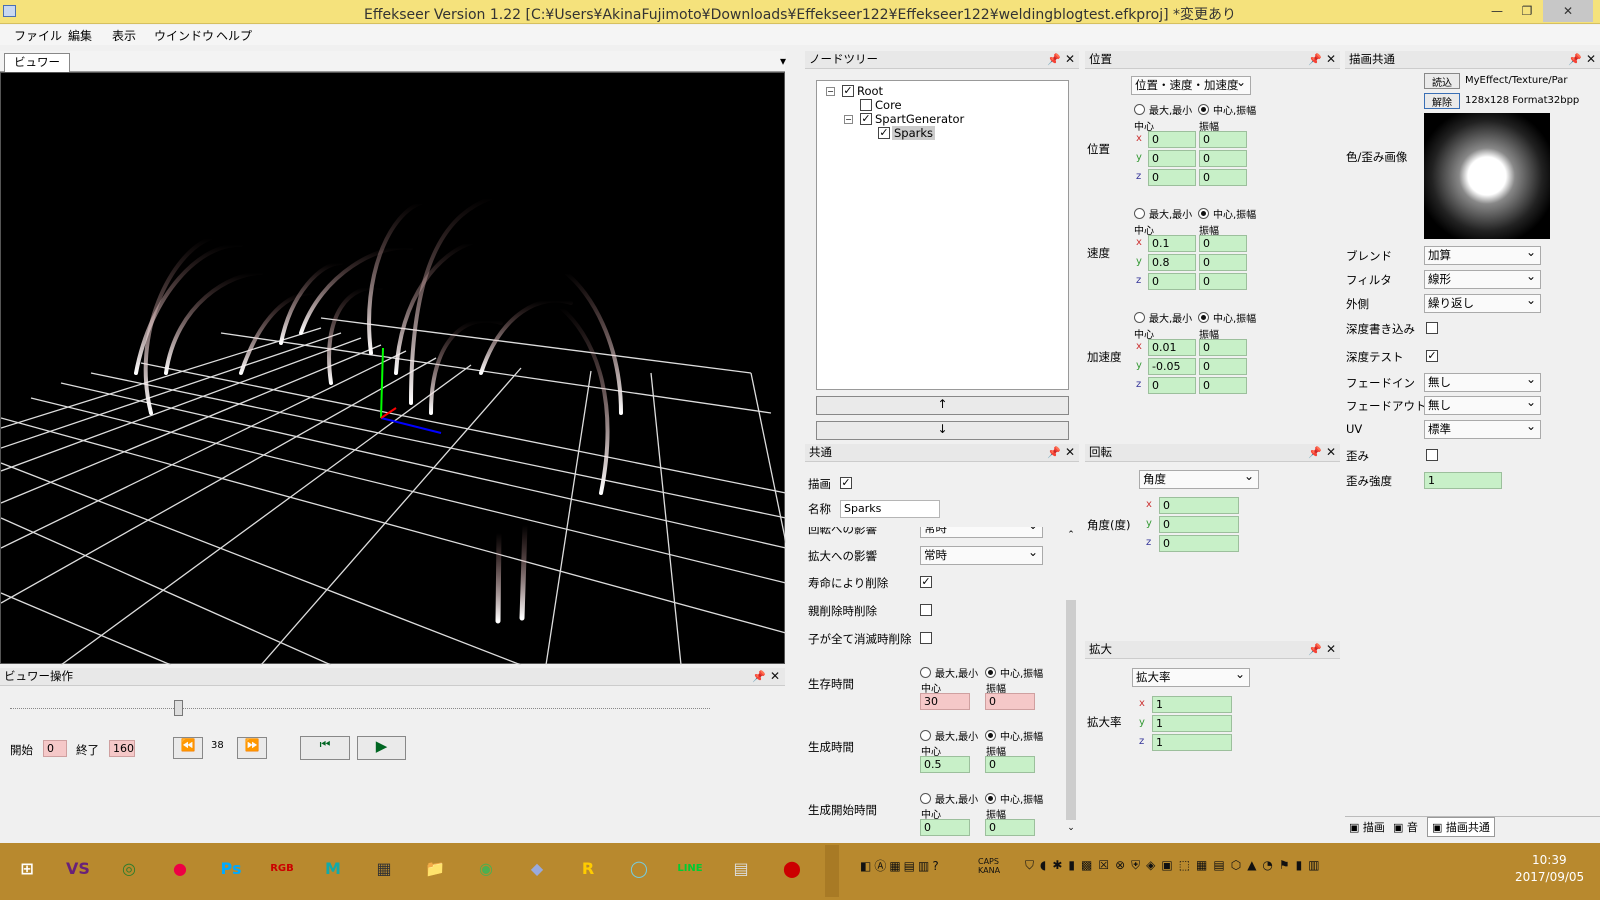 The image size is (1600, 900). Describe the element at coordinates (942, 430) in the screenshot. I see `move-down-button: ↓` at that location.